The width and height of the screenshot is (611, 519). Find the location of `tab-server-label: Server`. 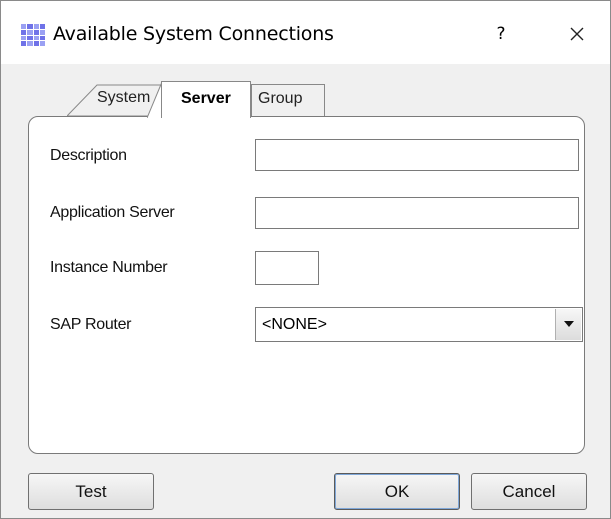

tab-server-label: Server is located at coordinates (206, 98).